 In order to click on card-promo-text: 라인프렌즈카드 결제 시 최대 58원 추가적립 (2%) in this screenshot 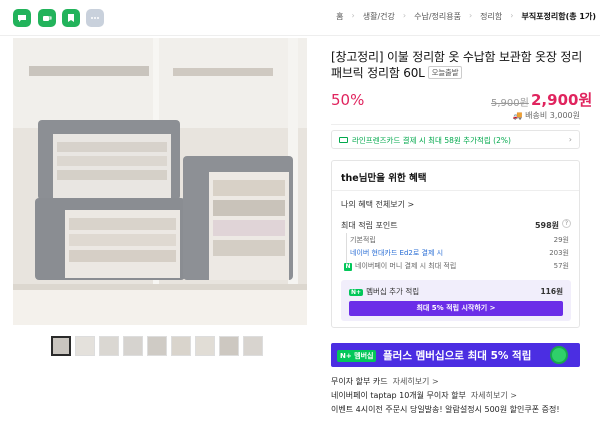, I will do `click(431, 140)`.